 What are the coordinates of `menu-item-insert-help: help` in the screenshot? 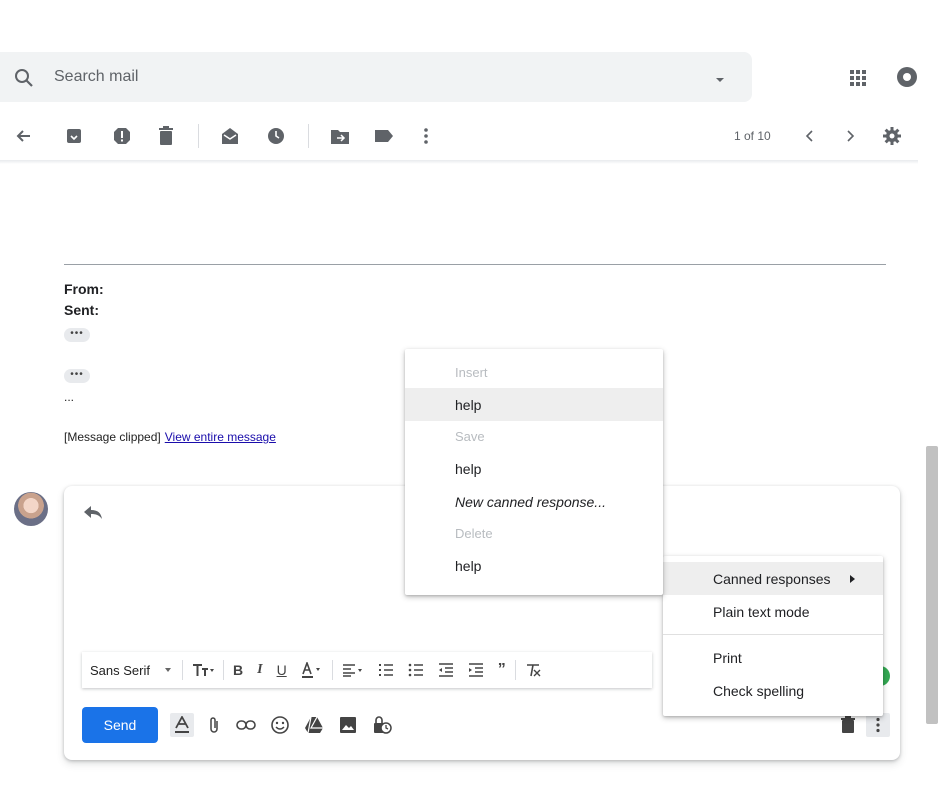 It's located at (534, 404).